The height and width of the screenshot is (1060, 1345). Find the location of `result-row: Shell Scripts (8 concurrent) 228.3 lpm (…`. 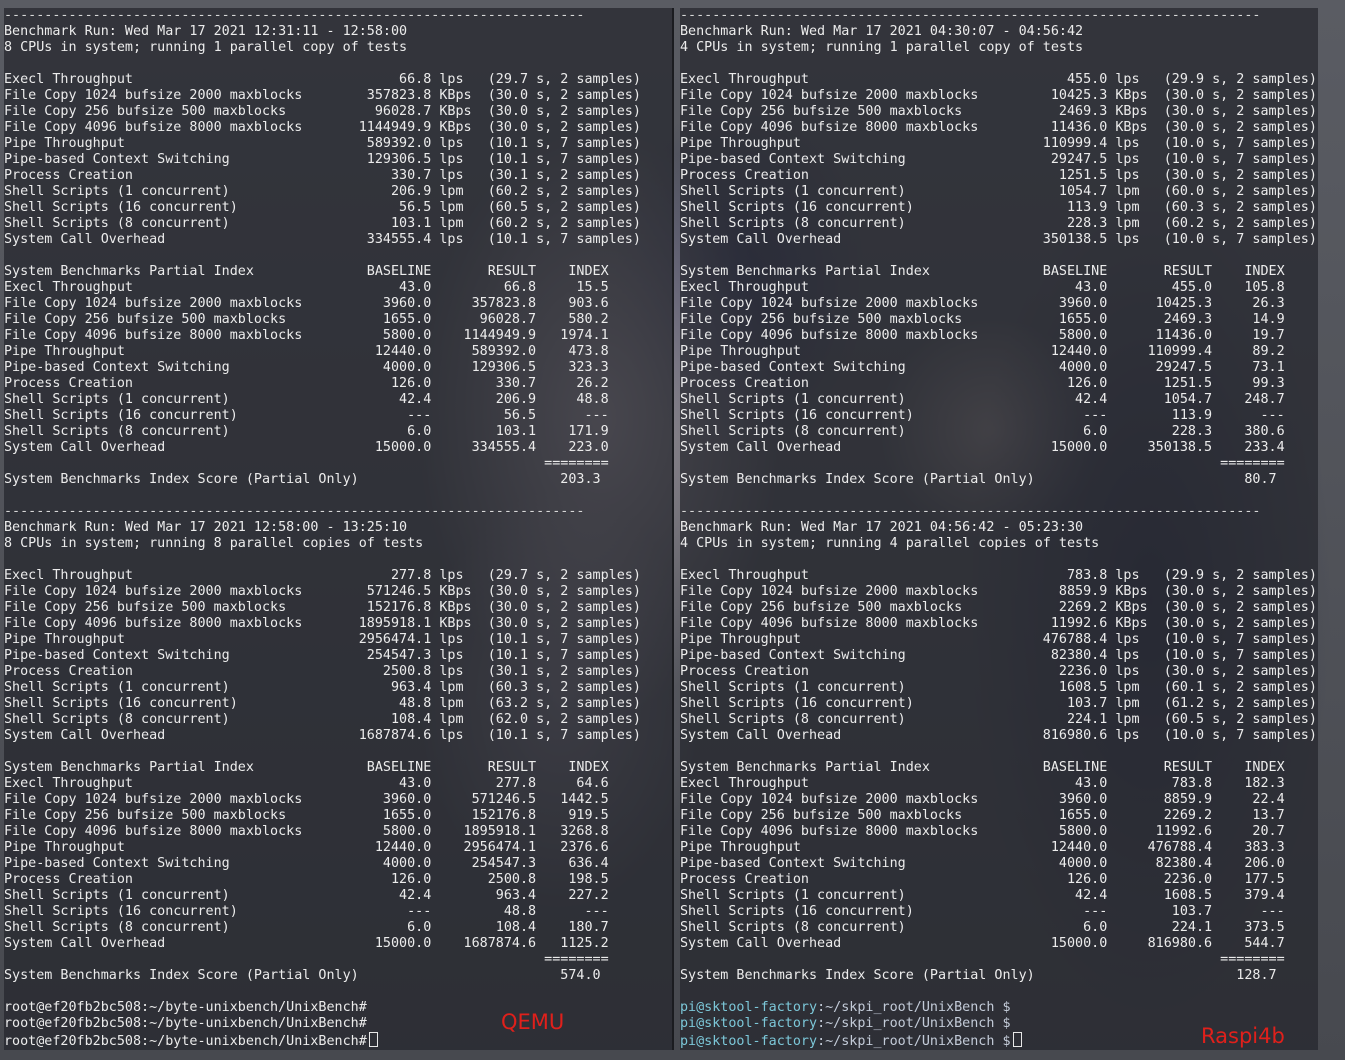

result-row: Shell Scripts (8 concurrent) 228.3 lpm (… is located at coordinates (998, 223).